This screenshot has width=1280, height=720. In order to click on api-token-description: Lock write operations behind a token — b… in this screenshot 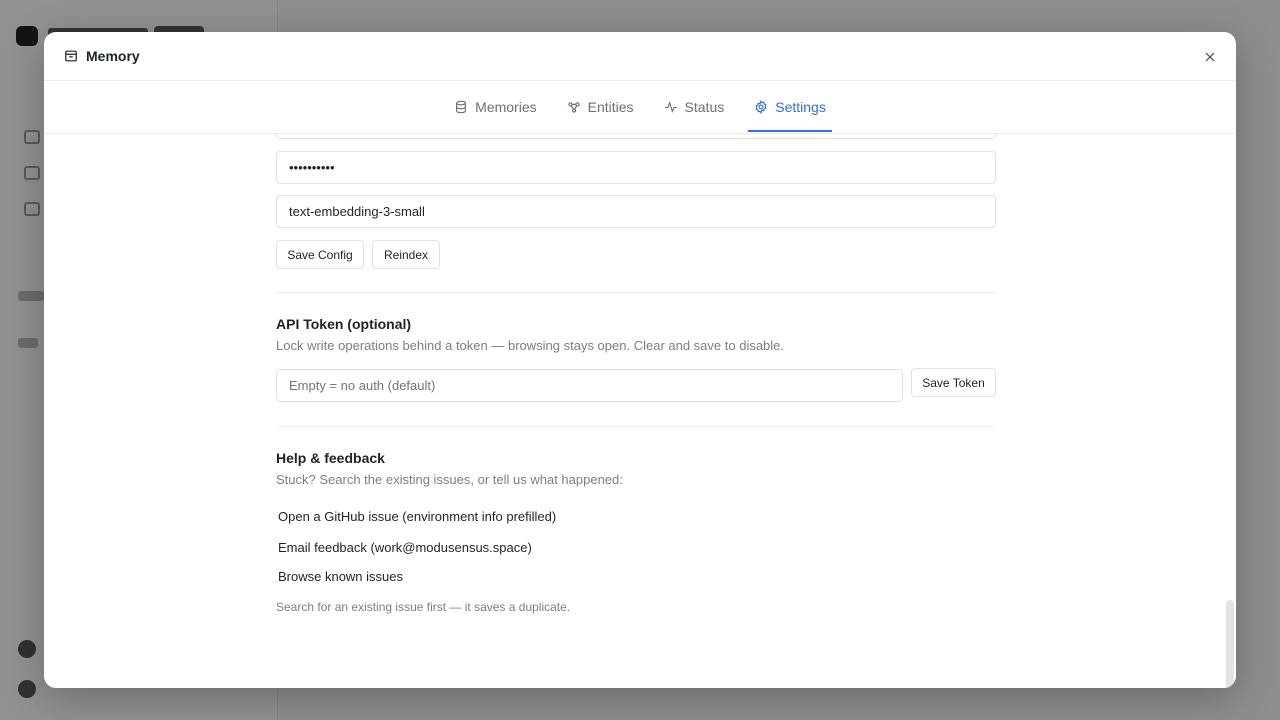, I will do `click(530, 345)`.